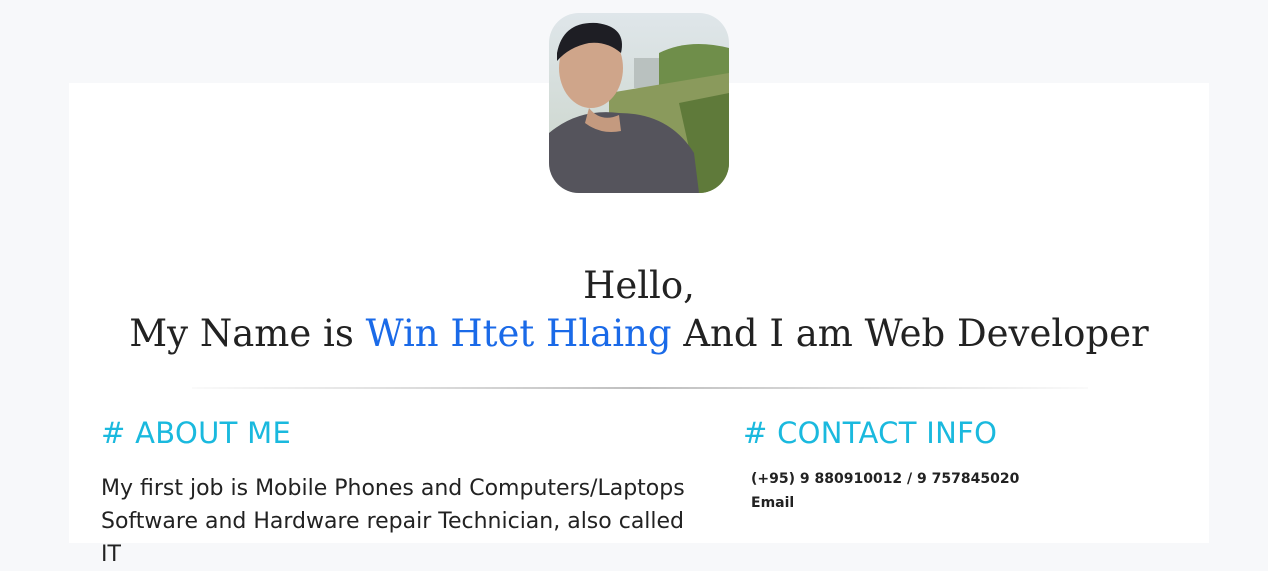 The width and height of the screenshot is (1268, 571). Describe the element at coordinates (870, 433) in the screenshot. I see `contact-title: # CONTACT INFO` at that location.